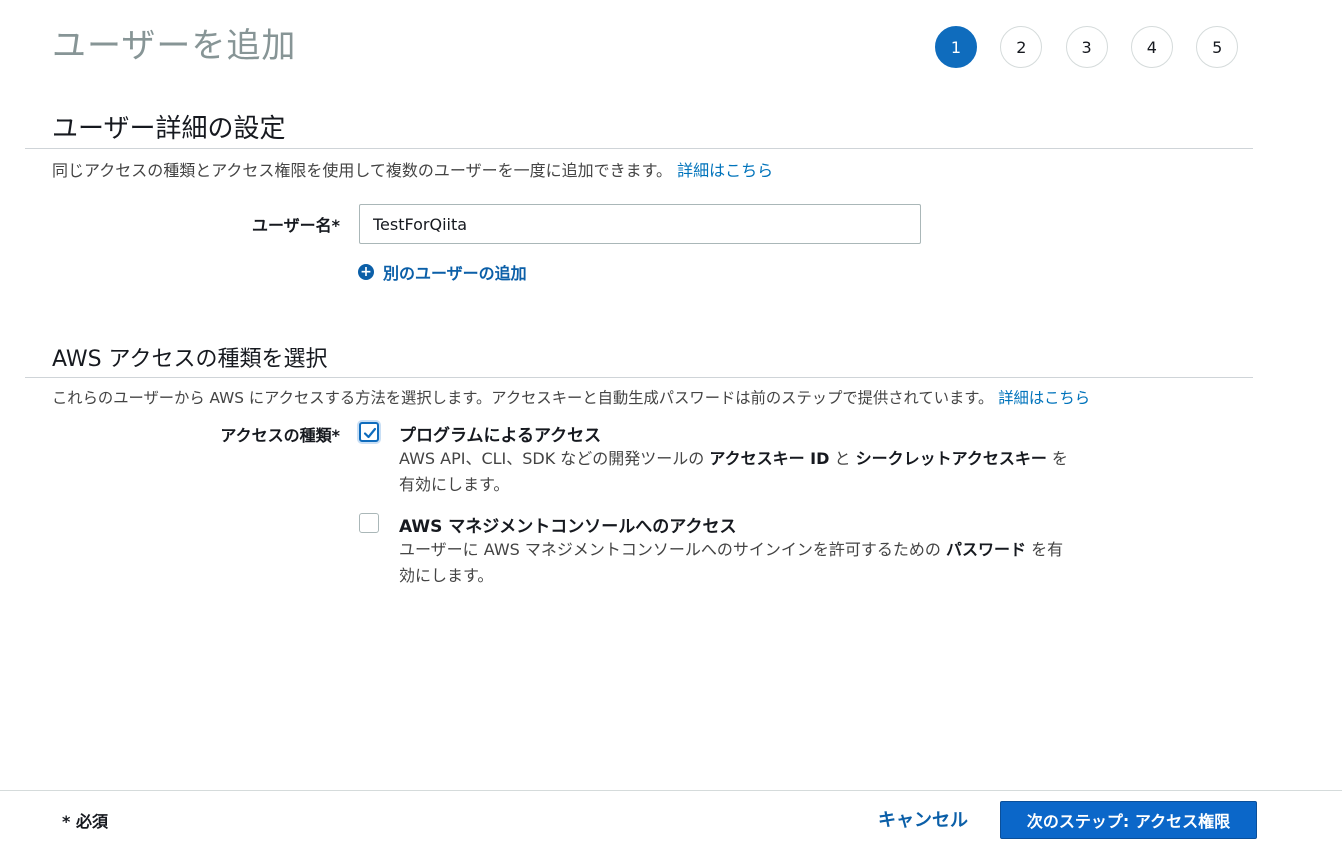 The image size is (1342, 842). Describe the element at coordinates (640, 224) in the screenshot. I see `username-input` at that location.